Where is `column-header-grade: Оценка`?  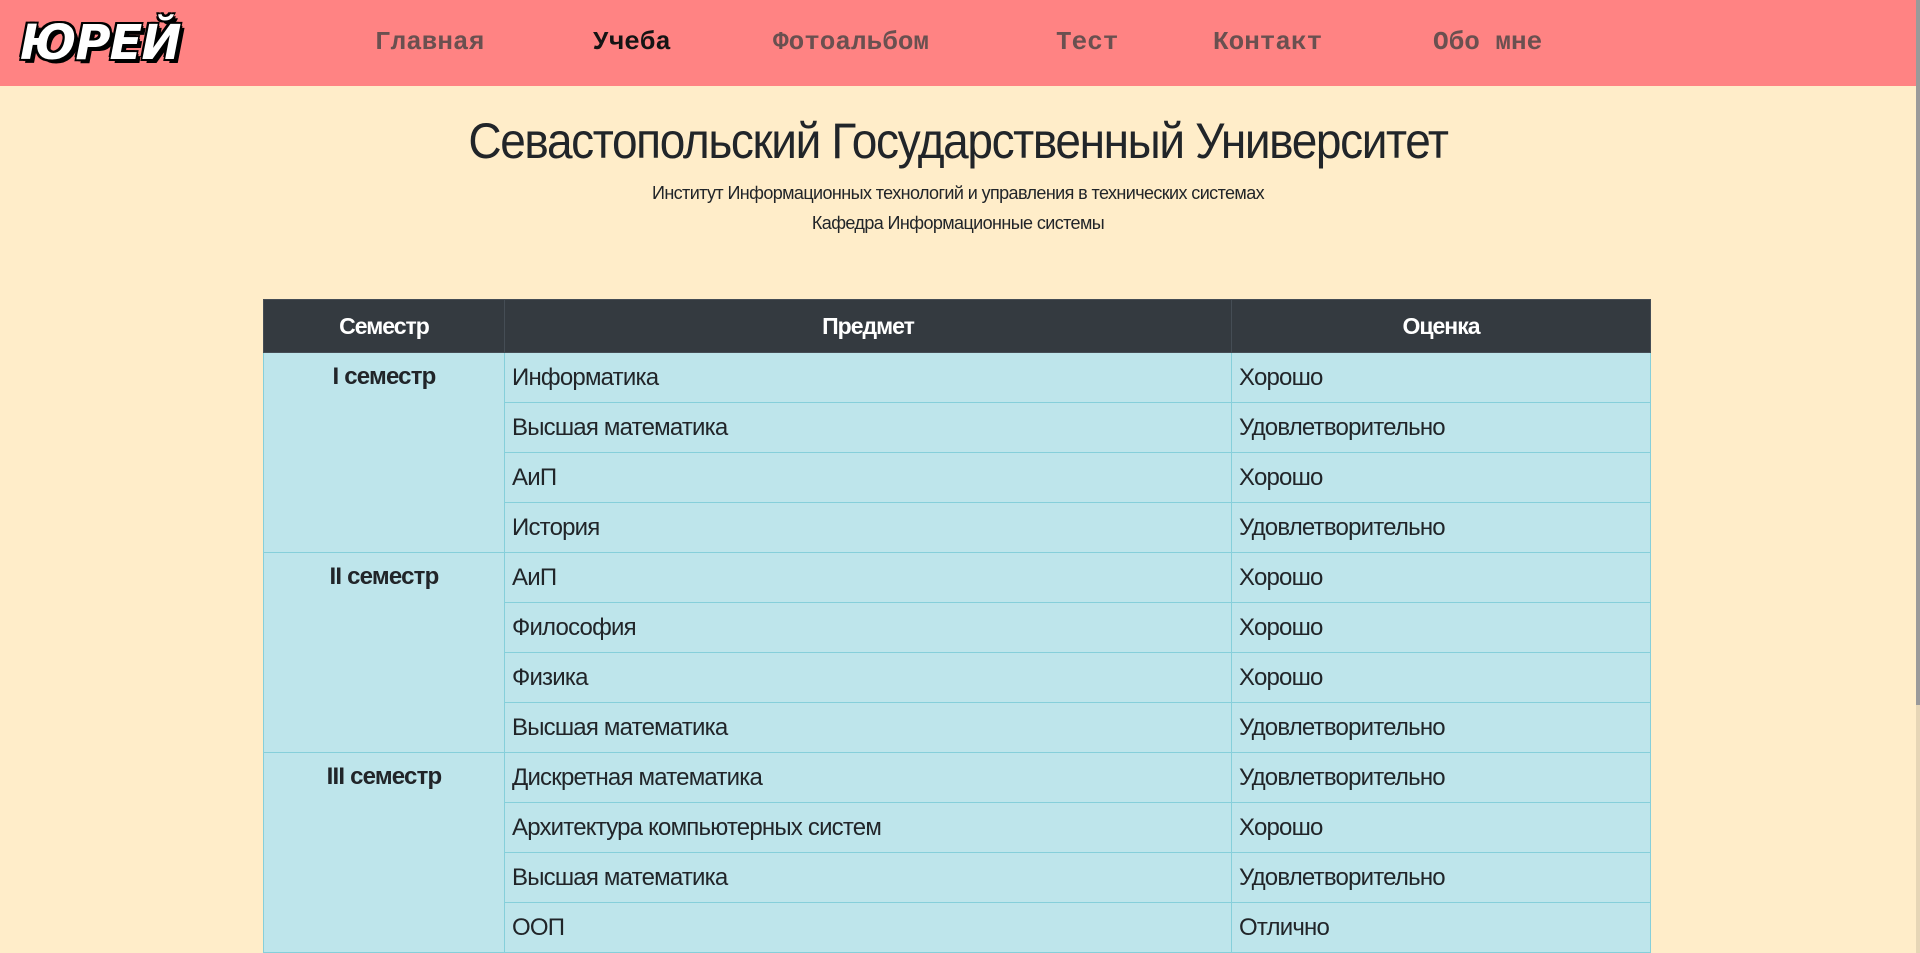
column-header-grade: Оценка is located at coordinates (1441, 326).